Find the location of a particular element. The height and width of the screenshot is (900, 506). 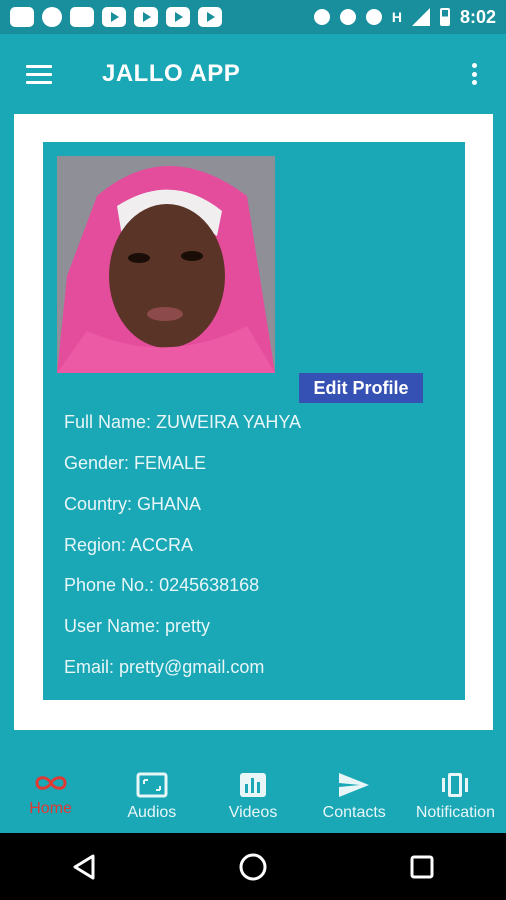

nav-item-notification: Notification is located at coordinates (455, 796).